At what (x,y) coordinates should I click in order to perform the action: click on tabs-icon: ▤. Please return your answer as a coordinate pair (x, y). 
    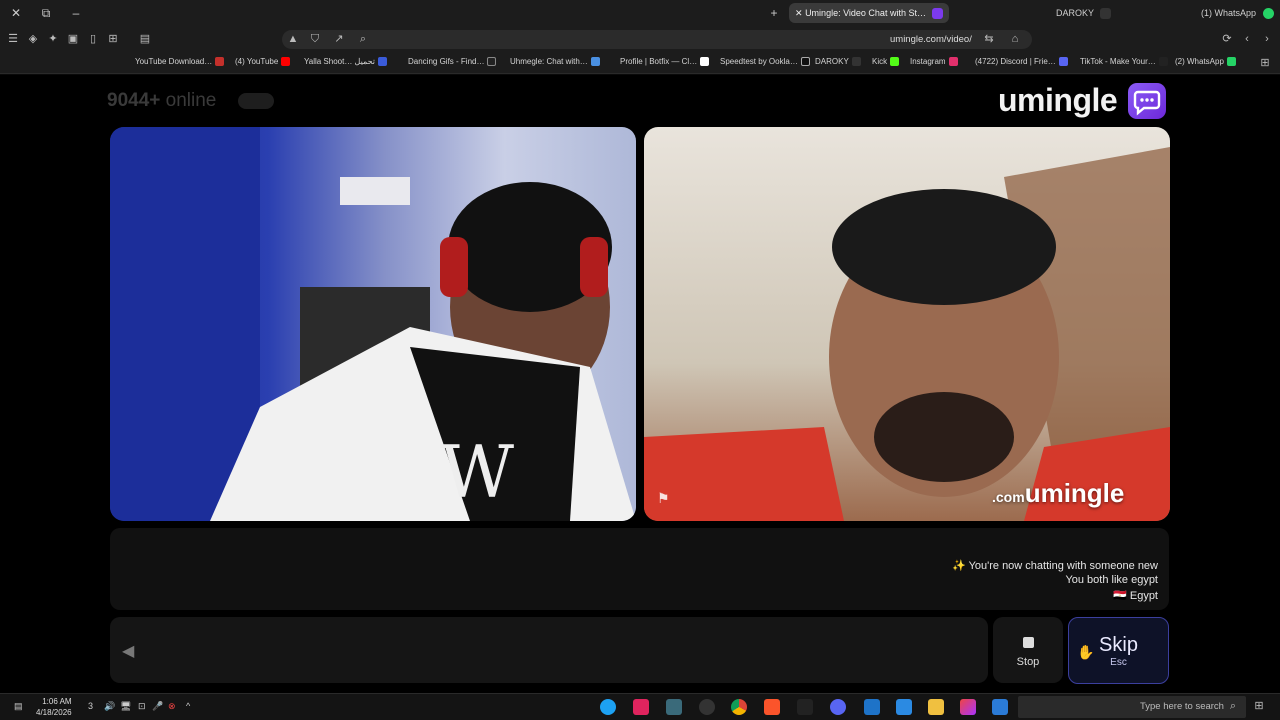
    Looking at the image, I should click on (145, 39).